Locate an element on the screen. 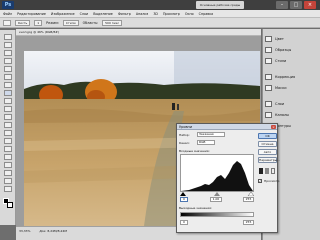 This screenshot has height=240, width=320. panel-styles-label: Стили is located at coordinates (281, 61).